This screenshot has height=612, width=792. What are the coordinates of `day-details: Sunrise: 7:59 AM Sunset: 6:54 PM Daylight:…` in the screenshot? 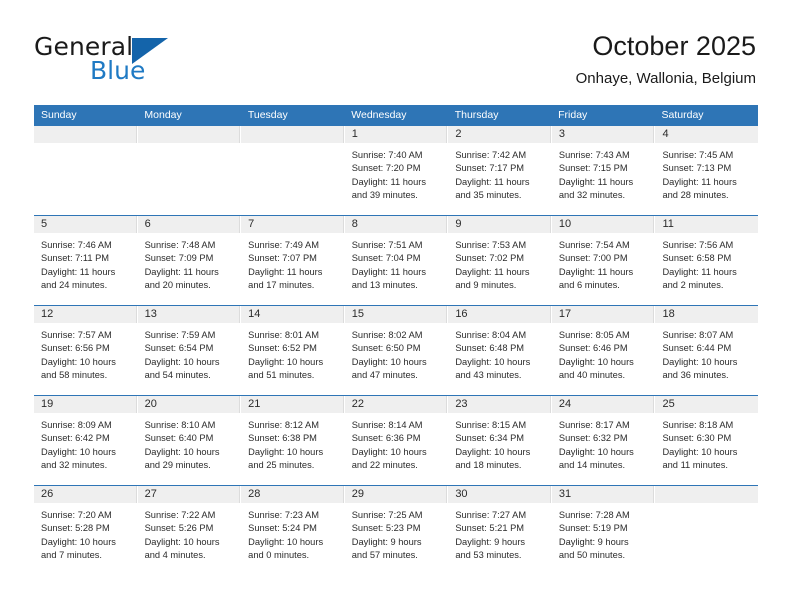 It's located at (189, 353).